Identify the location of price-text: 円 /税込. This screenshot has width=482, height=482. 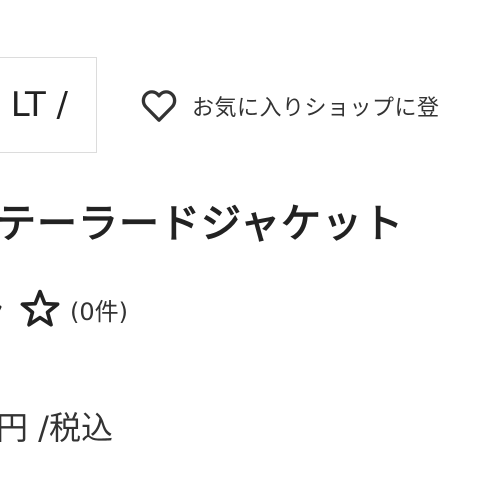
(56, 428).